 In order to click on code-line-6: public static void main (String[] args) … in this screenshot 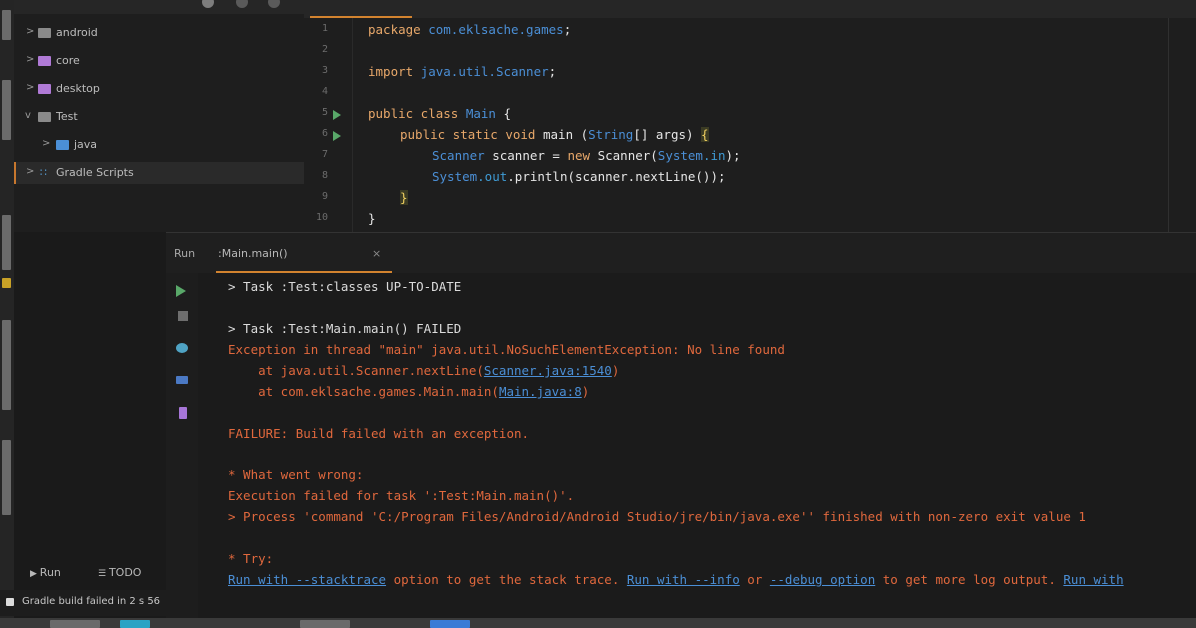, I will do `click(554, 134)`.